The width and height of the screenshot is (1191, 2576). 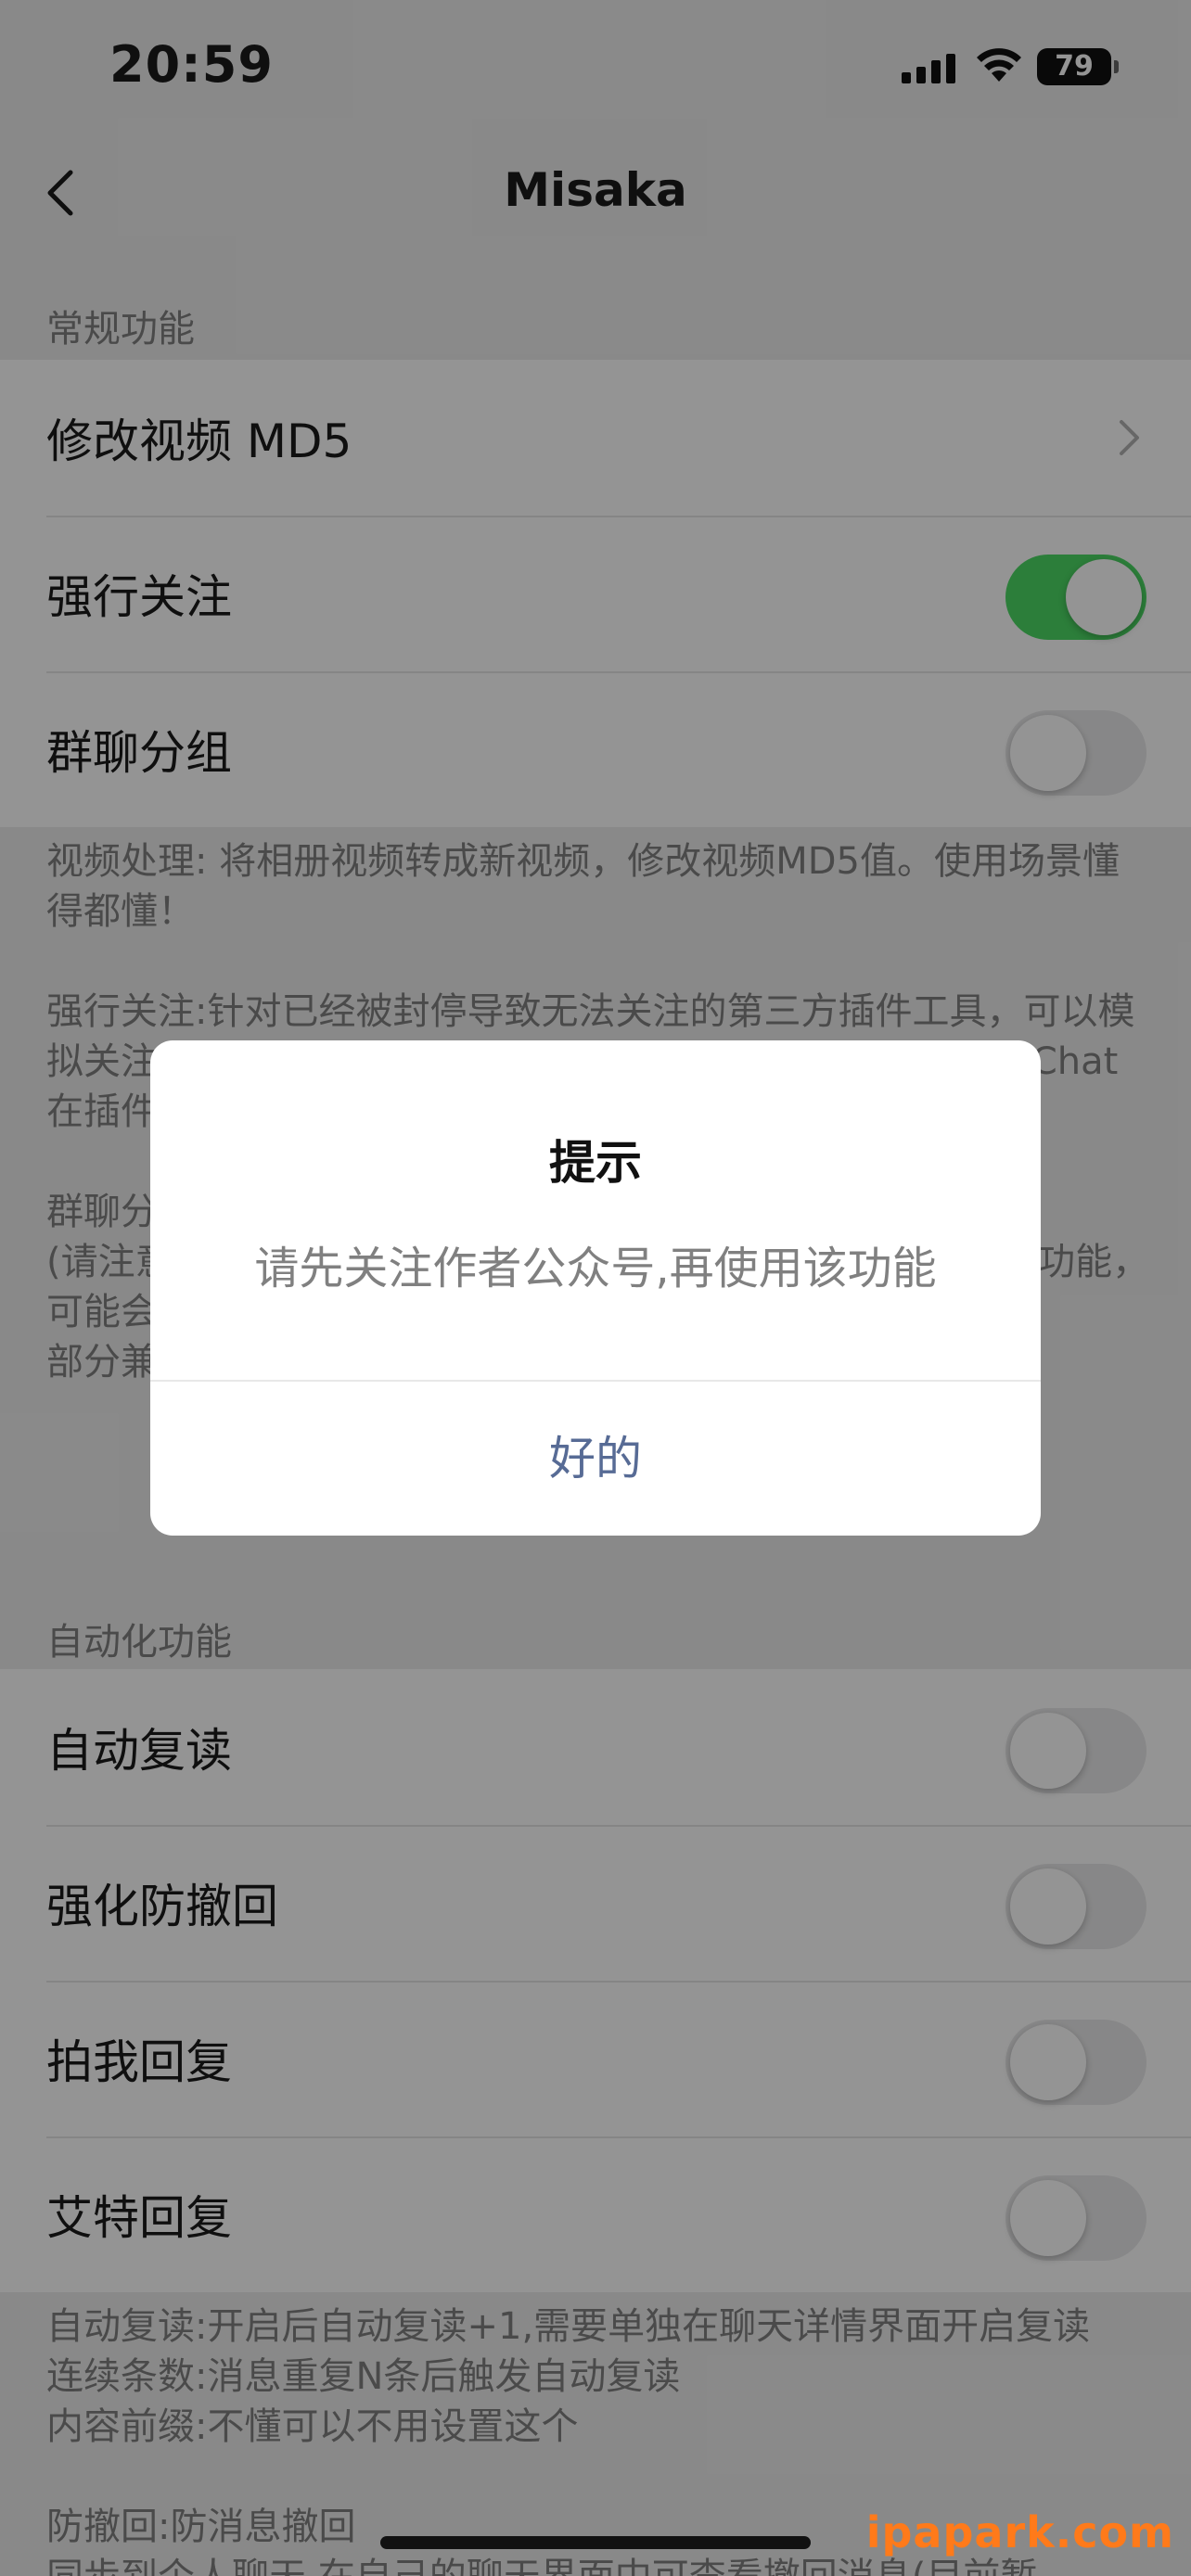 What do you see at coordinates (1019, 2532) in the screenshot?
I see `watermark: ipapark.com` at bounding box center [1019, 2532].